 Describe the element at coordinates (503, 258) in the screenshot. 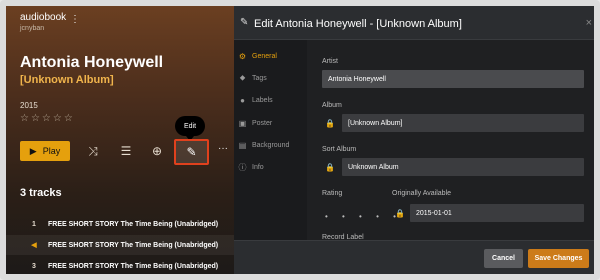

I see `cancel-button: Cancel` at that location.